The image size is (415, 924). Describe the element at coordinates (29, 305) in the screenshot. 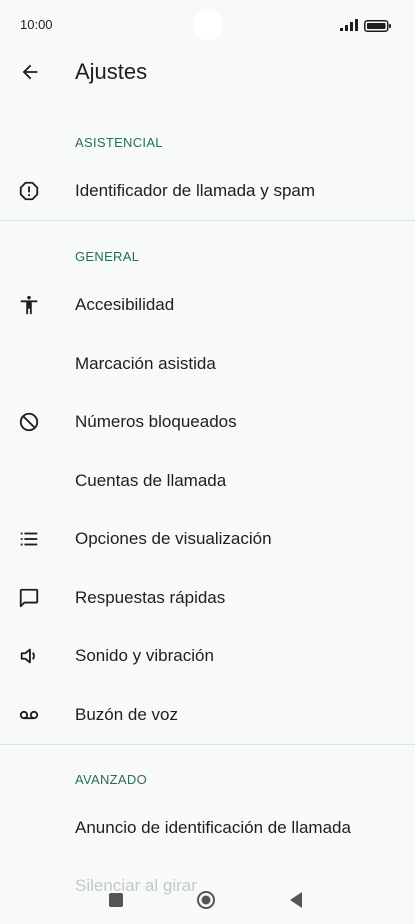

I see `accessibility-icon` at that location.